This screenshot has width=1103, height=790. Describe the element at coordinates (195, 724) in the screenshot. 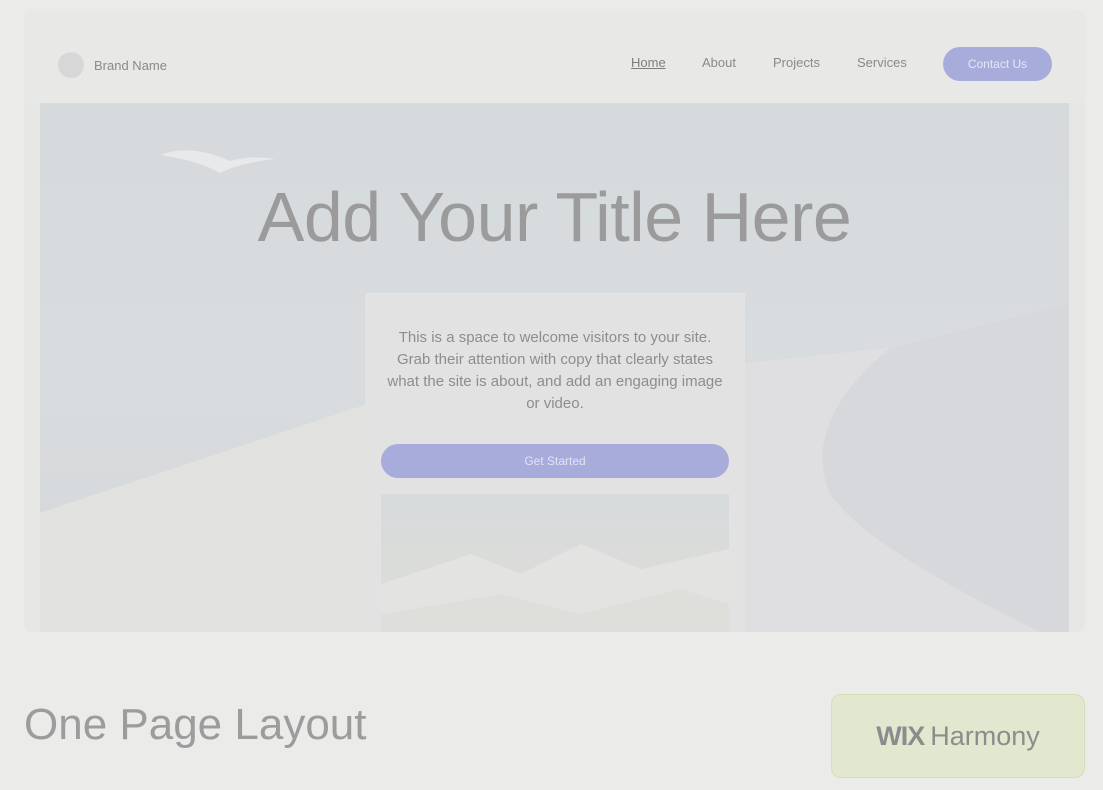

I see `layout-title: One Page Layout` at that location.